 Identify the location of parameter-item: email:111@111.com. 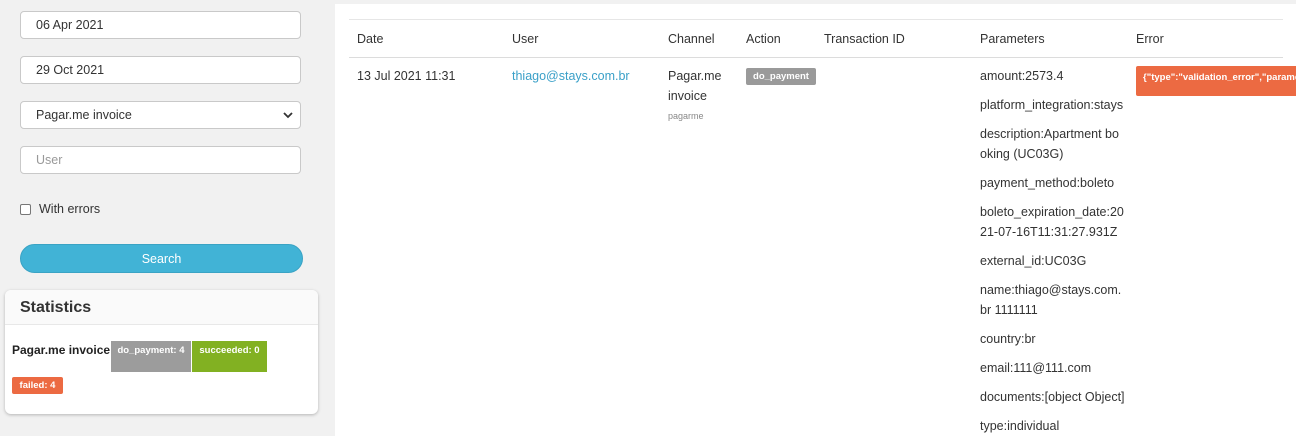
(1036, 368).